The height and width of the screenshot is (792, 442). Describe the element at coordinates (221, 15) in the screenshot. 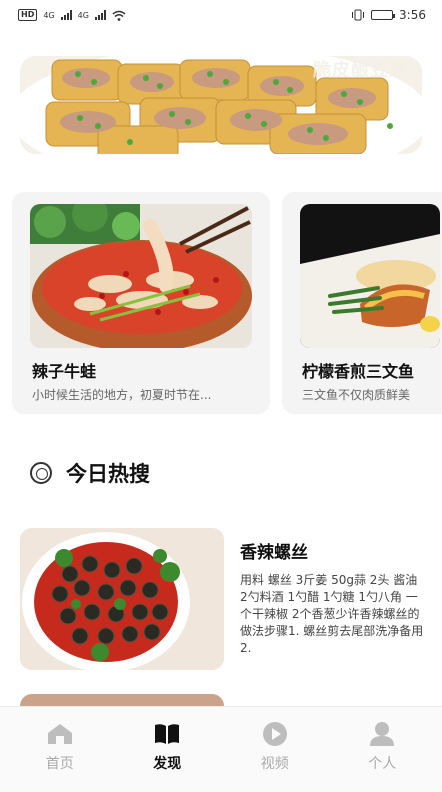

I see `status-bar: HD 4G 4G 3:56` at that location.